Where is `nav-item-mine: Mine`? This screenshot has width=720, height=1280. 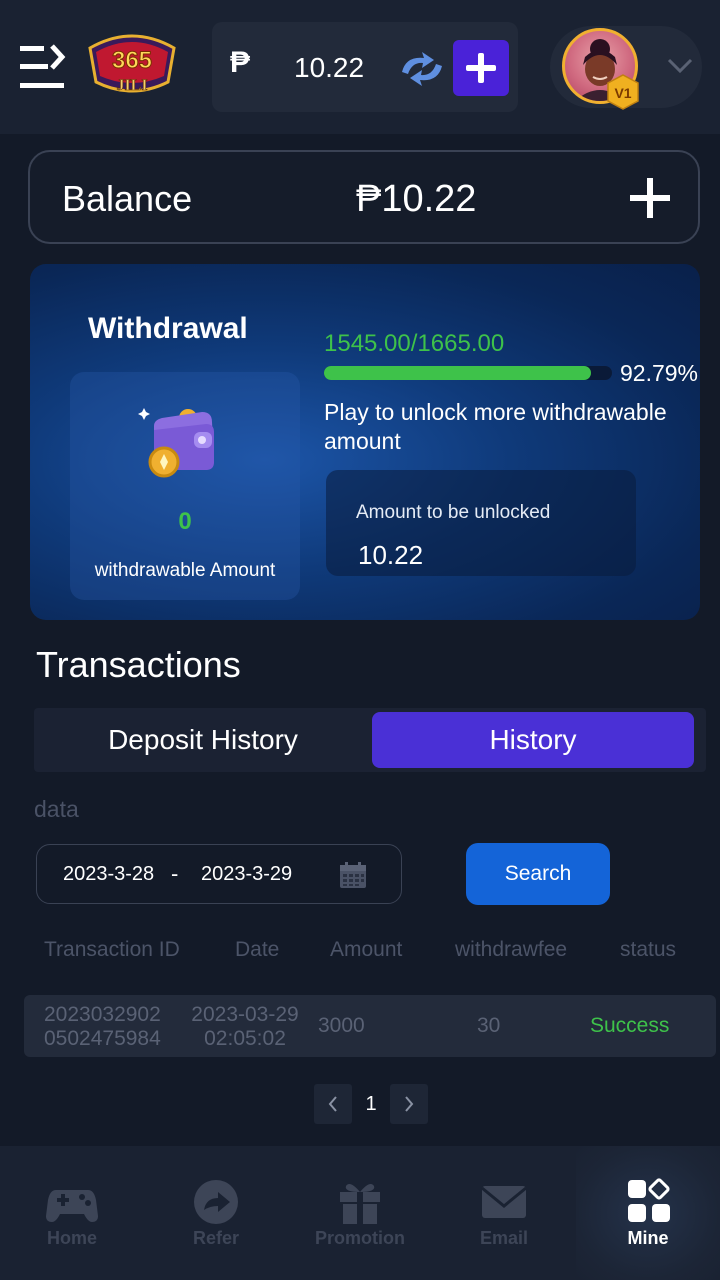
nav-item-mine: Mine is located at coordinates (648, 1213).